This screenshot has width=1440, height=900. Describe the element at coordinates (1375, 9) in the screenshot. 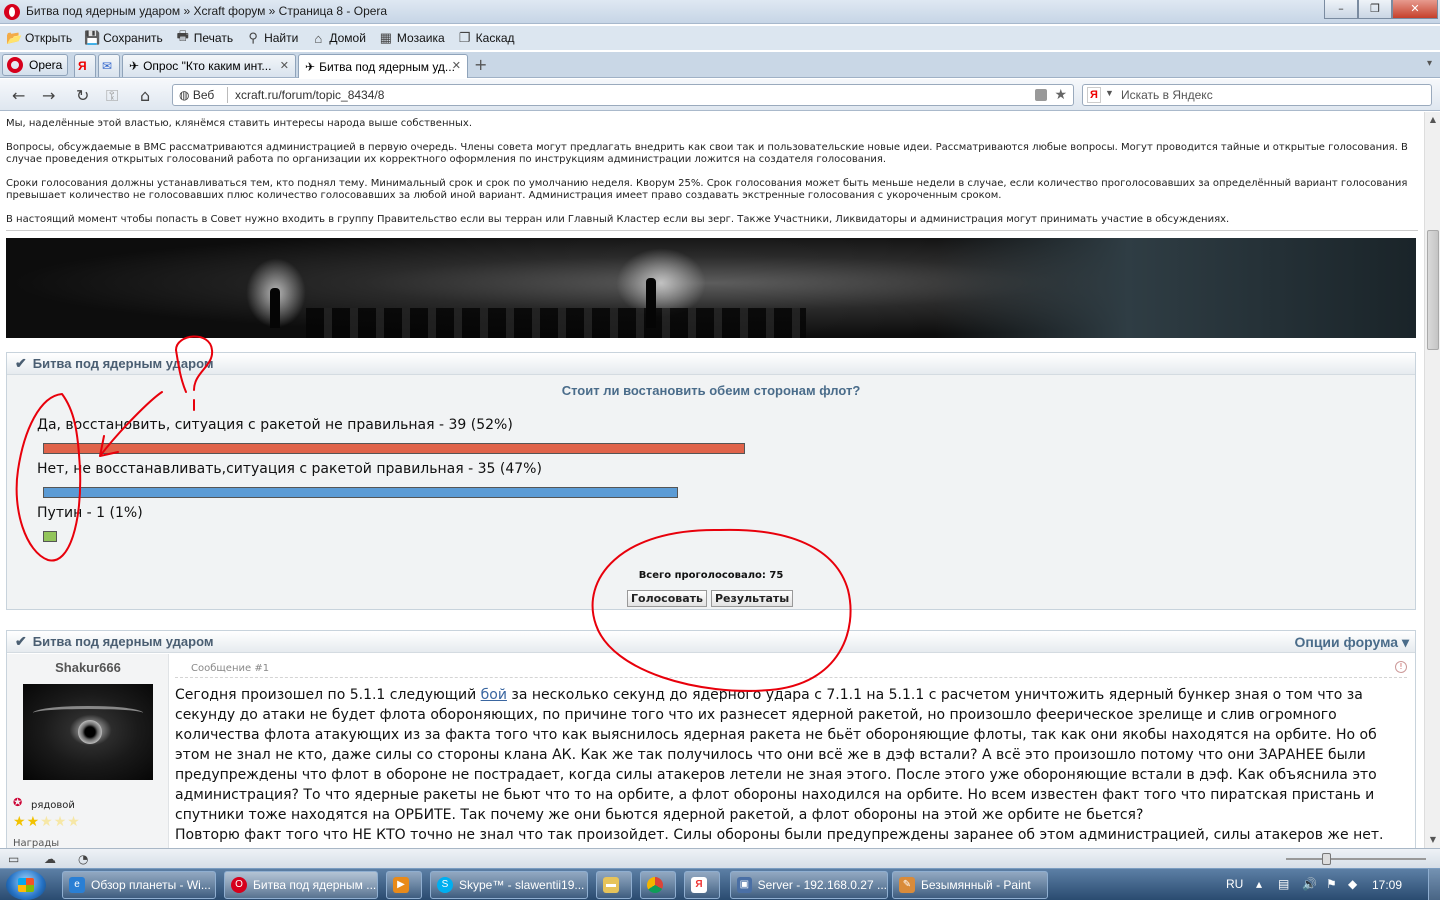

I see `maximize-button: ❐` at that location.